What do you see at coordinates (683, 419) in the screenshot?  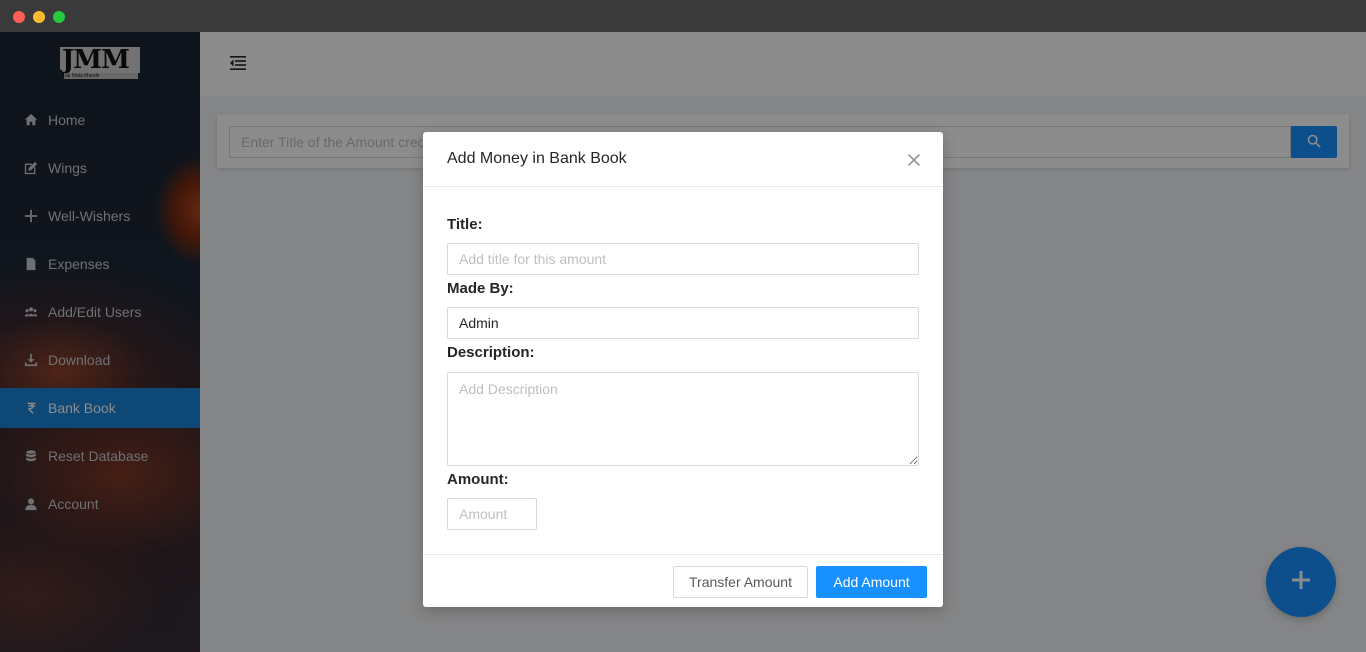 I see `description-field` at bounding box center [683, 419].